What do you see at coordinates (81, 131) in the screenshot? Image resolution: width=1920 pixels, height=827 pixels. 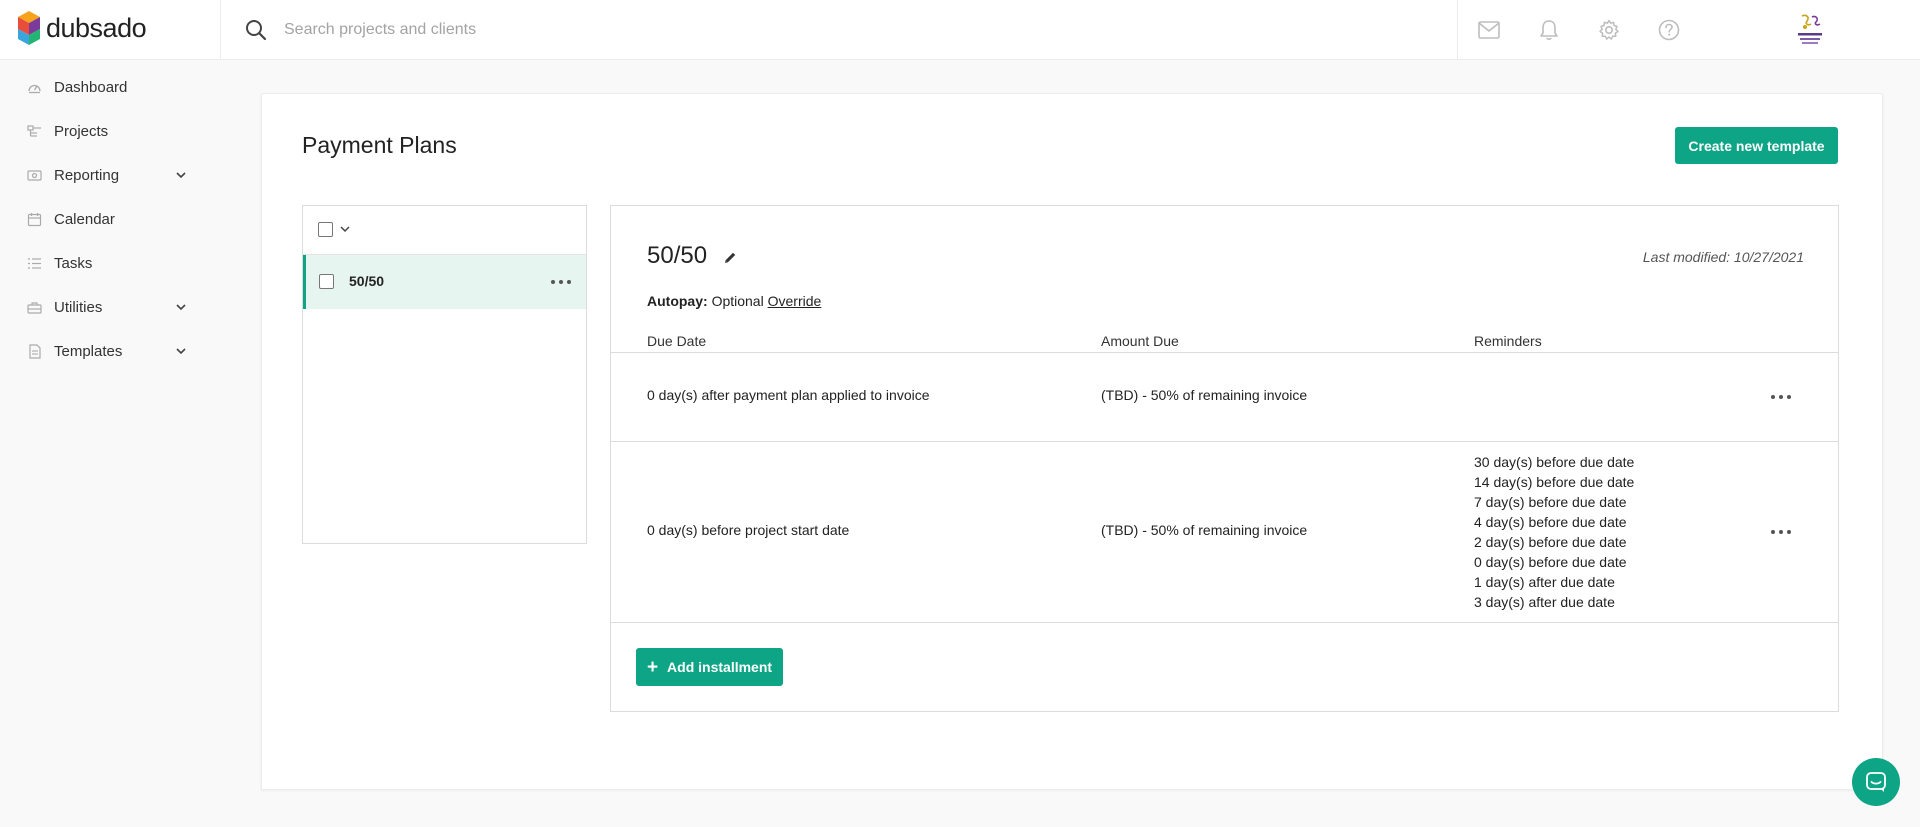 I see `sidebar-item-label: Projects` at bounding box center [81, 131].